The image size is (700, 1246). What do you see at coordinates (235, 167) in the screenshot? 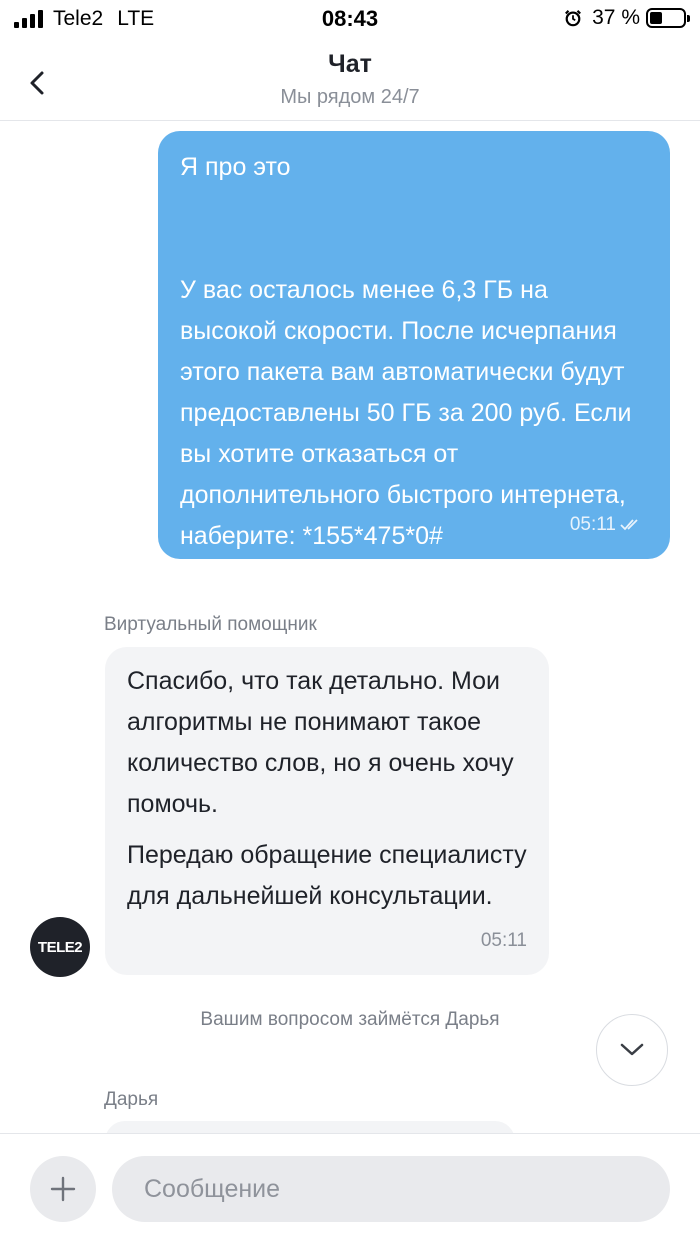
I see `outgoing-message-line: Я про это` at bounding box center [235, 167].